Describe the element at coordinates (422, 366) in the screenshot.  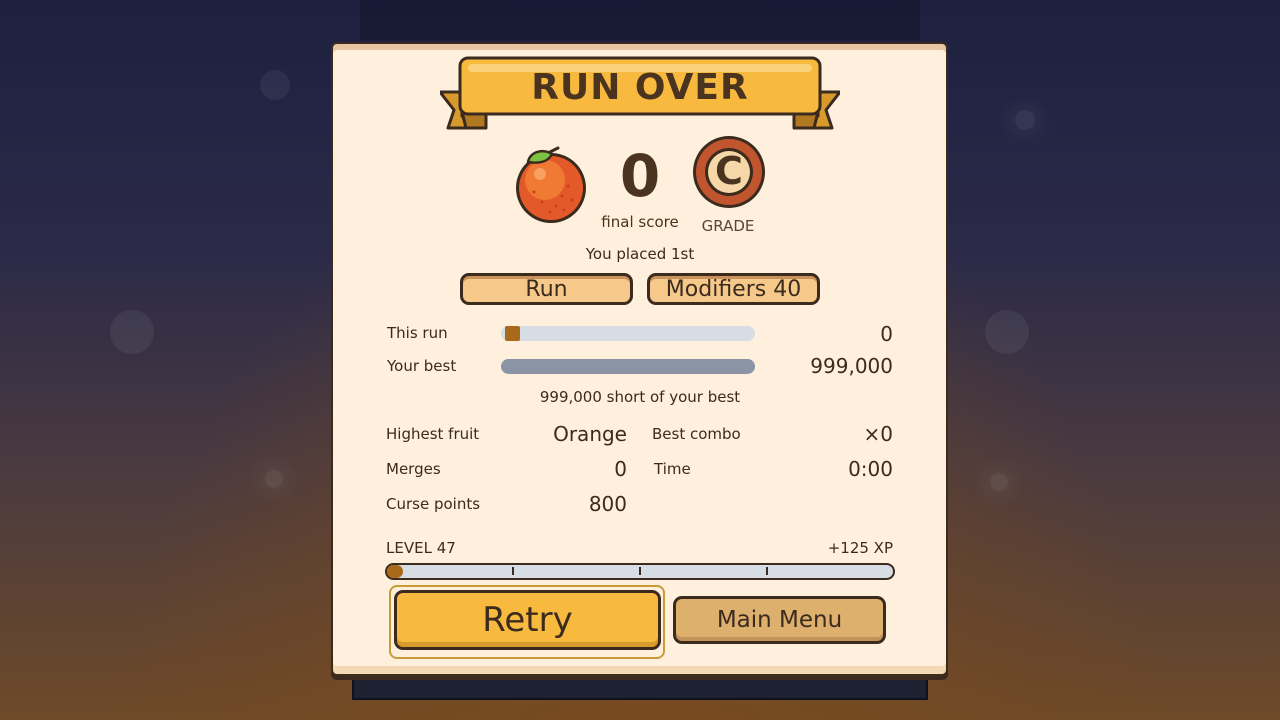
I see `your-best-label: Your best` at that location.